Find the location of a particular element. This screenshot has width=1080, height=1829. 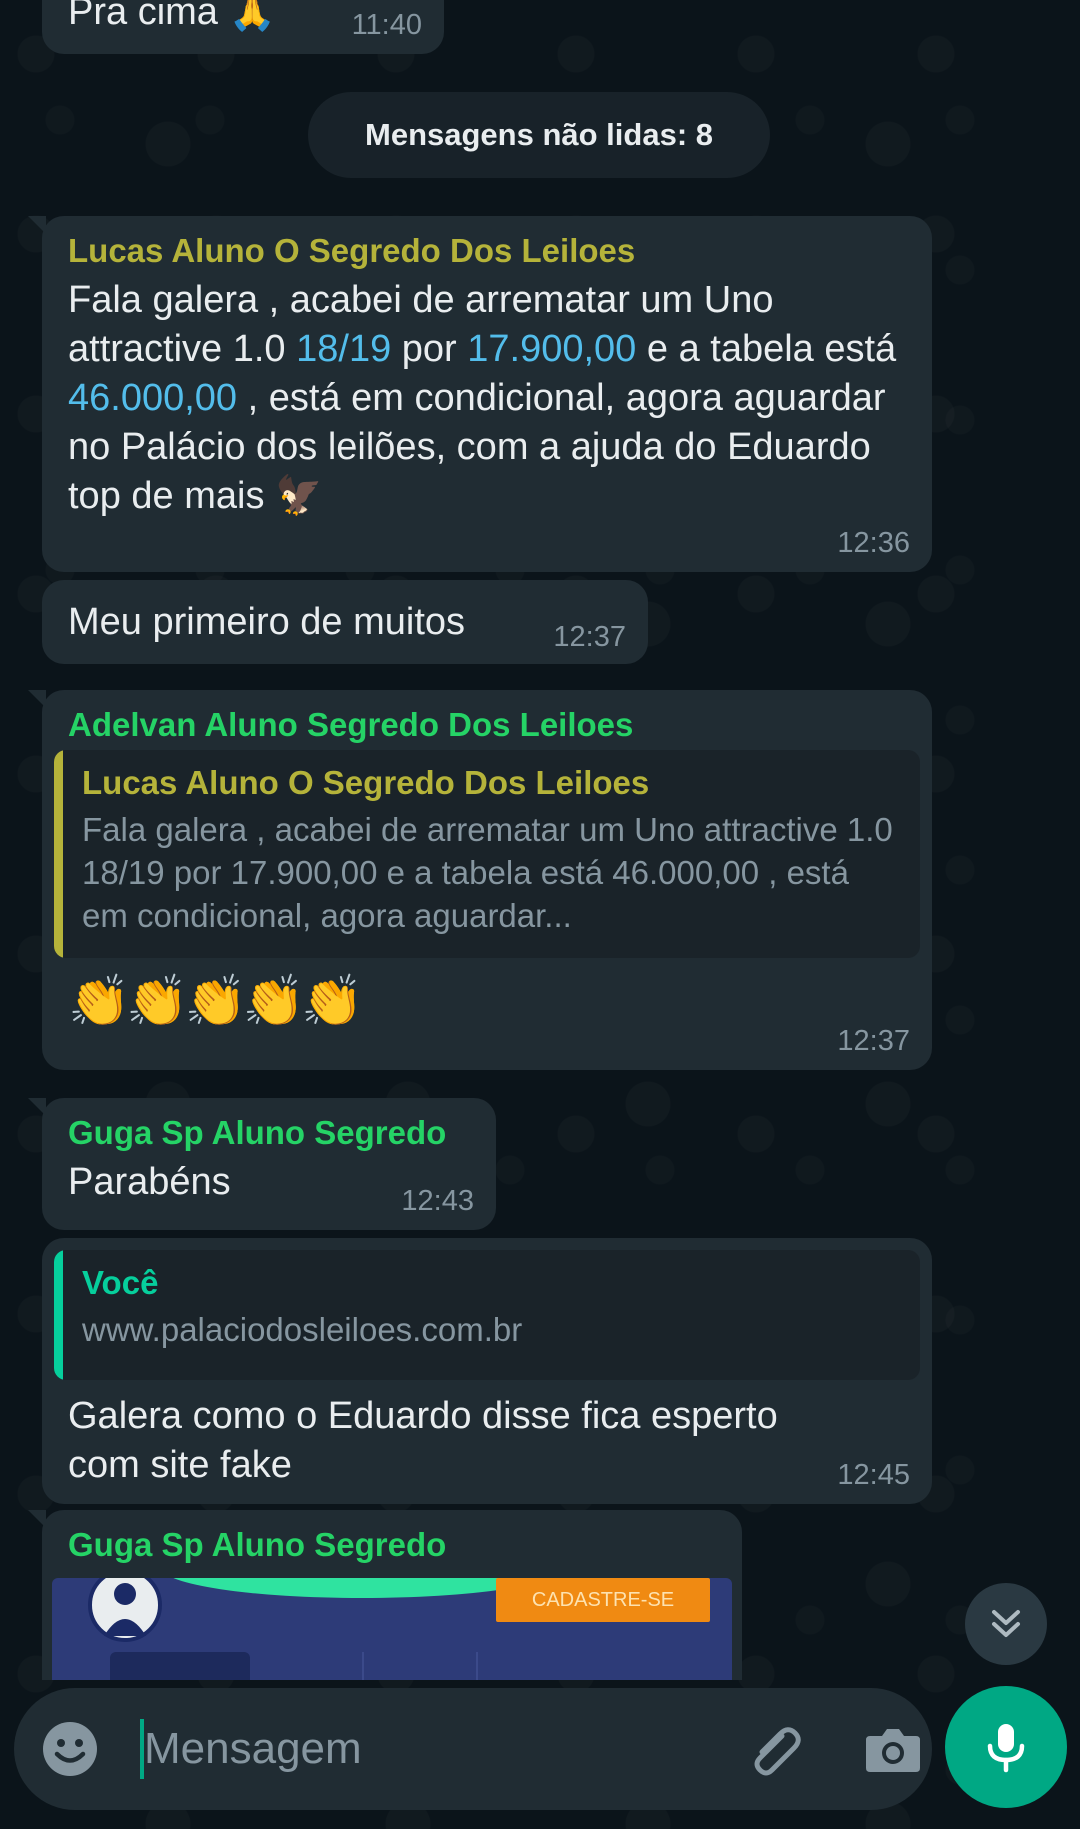

quoted-link: www.palaciodosleiloes.com.br is located at coordinates (492, 1329).